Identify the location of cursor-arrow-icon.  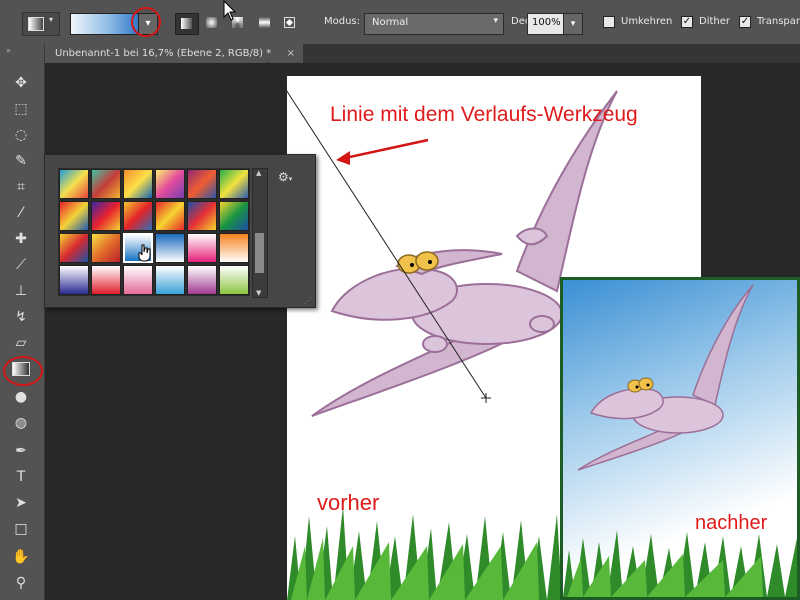
(230, 11).